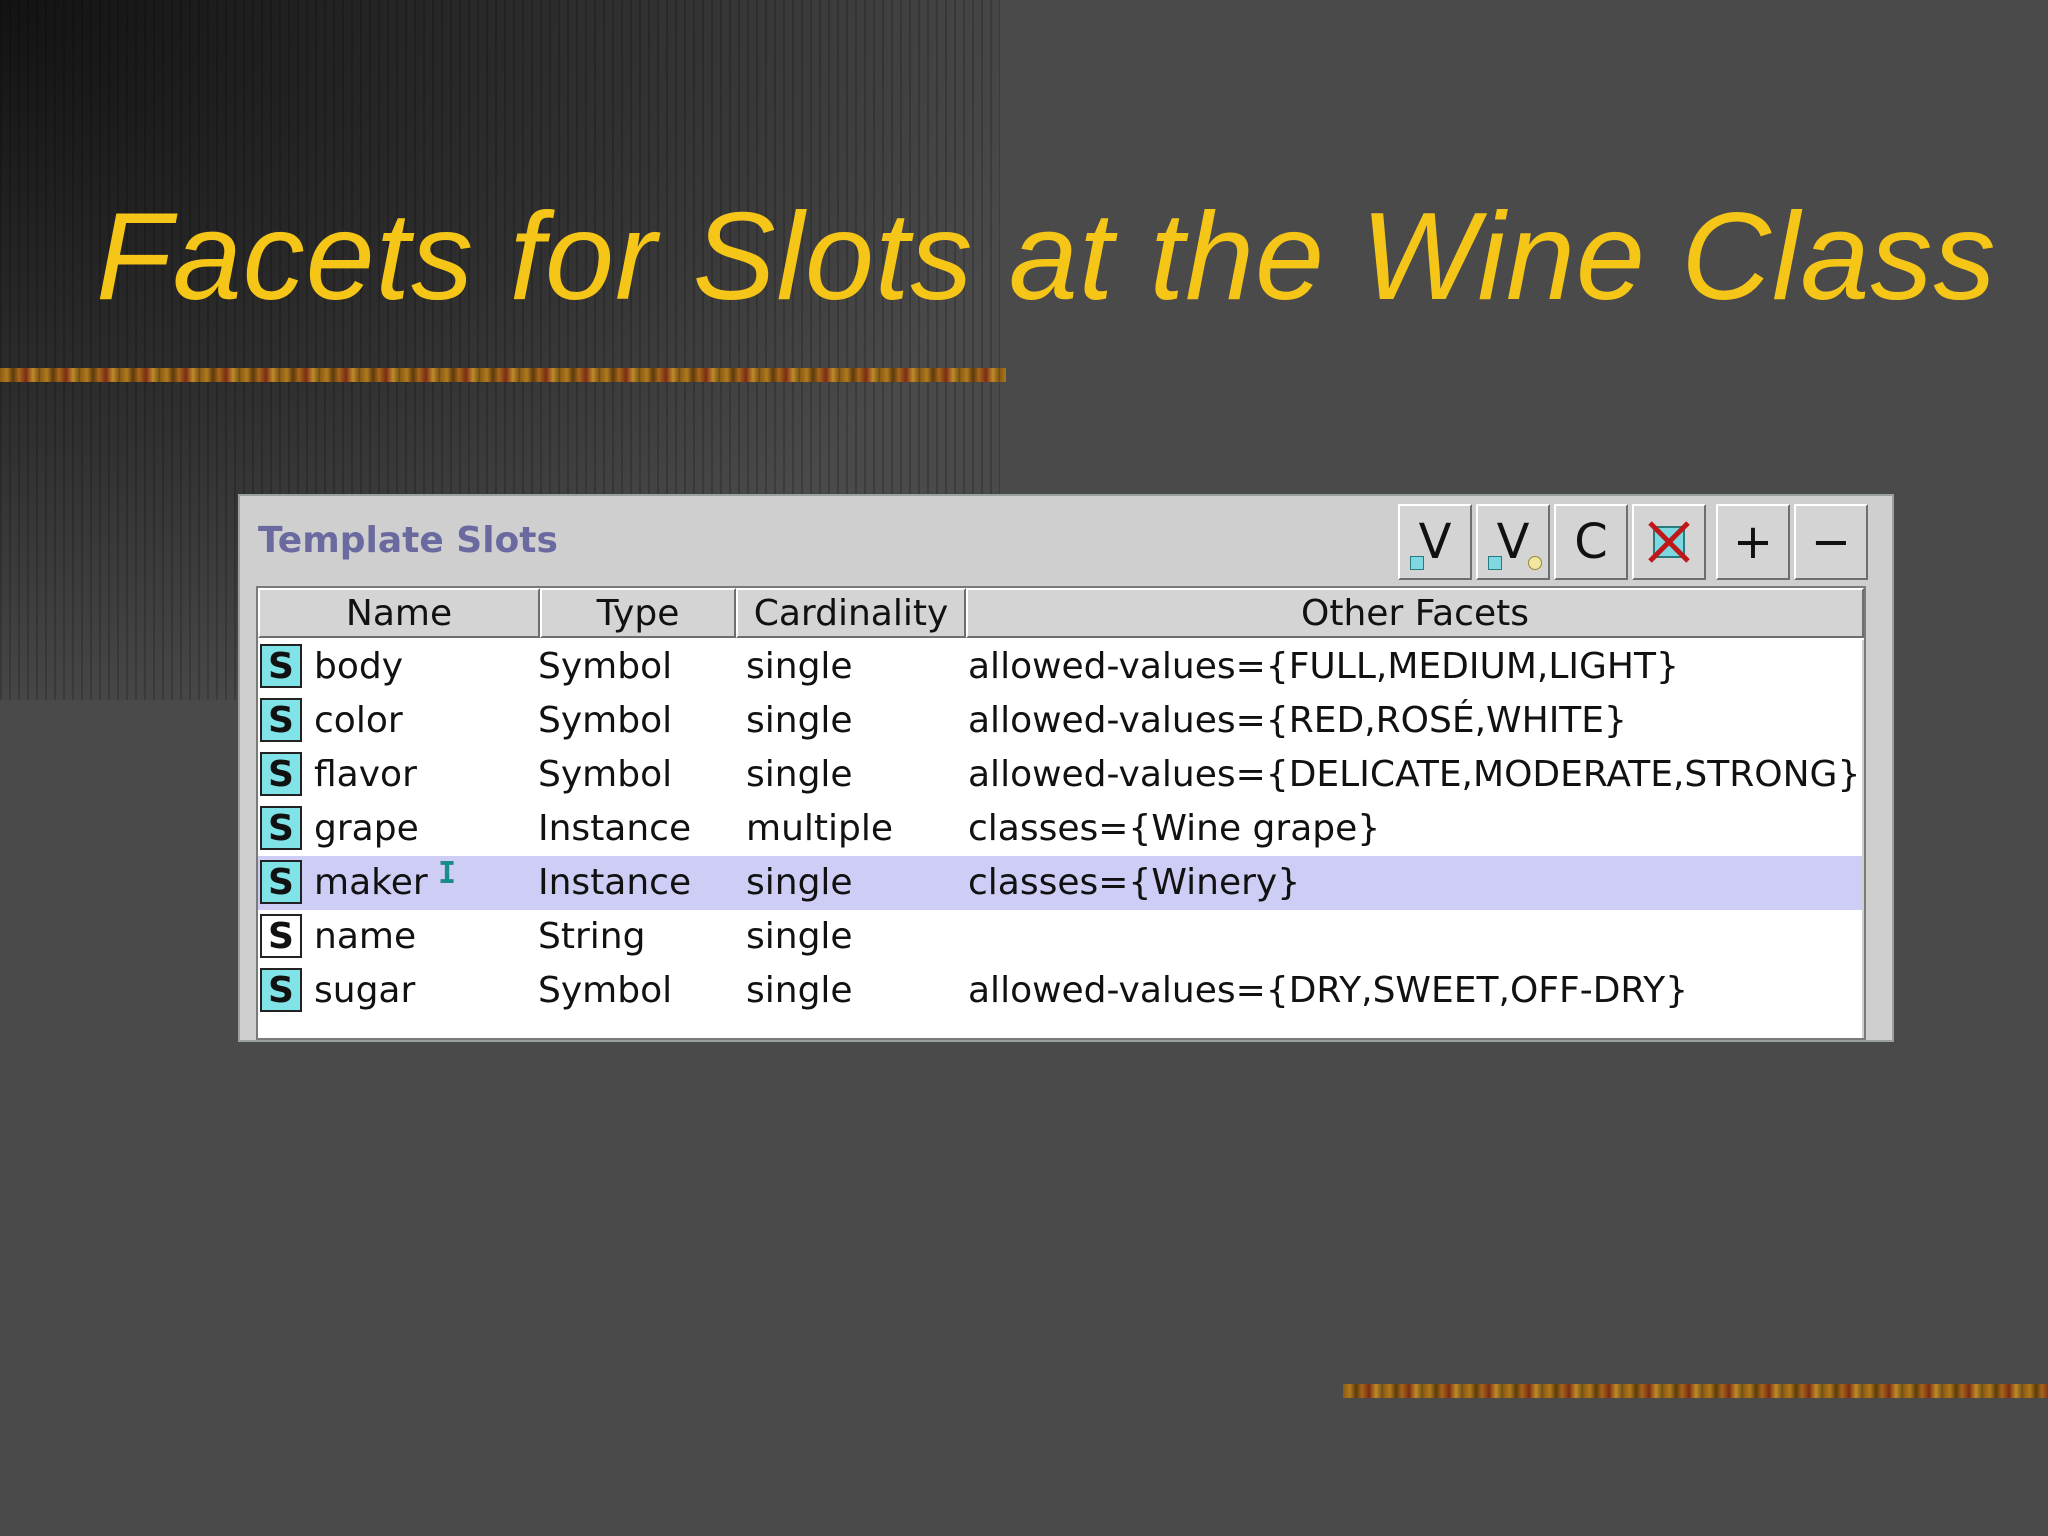 The height and width of the screenshot is (1536, 2048). I want to click on decorative-rule-top, so click(503, 375).